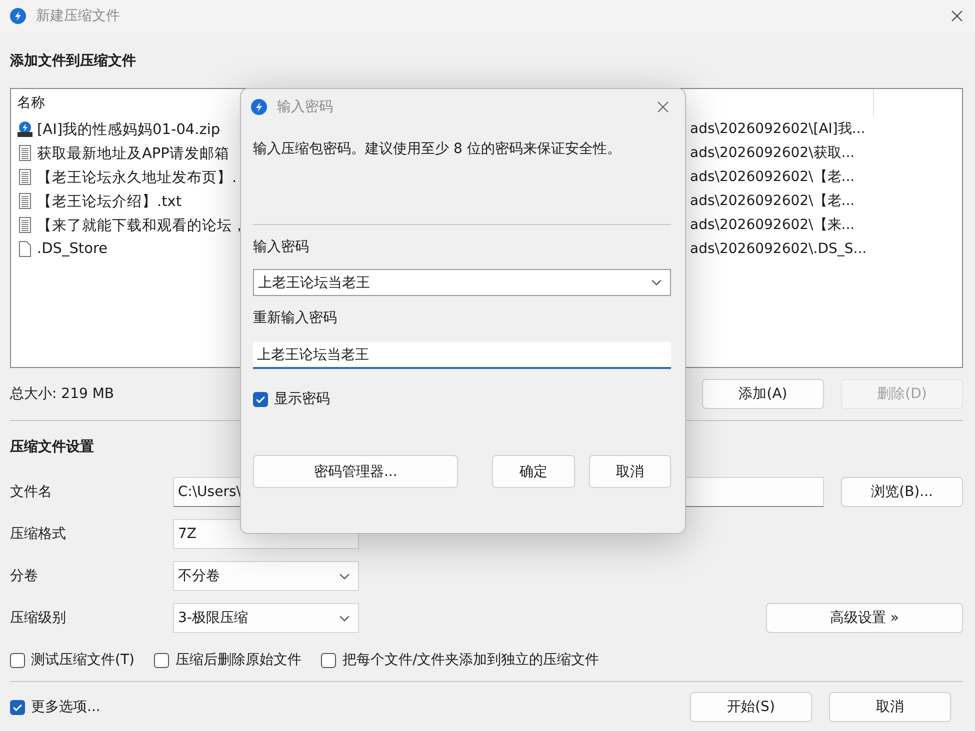 This screenshot has height=731, width=975. What do you see at coordinates (864, 618) in the screenshot?
I see `advanced-settings-button: 高级设置 »` at bounding box center [864, 618].